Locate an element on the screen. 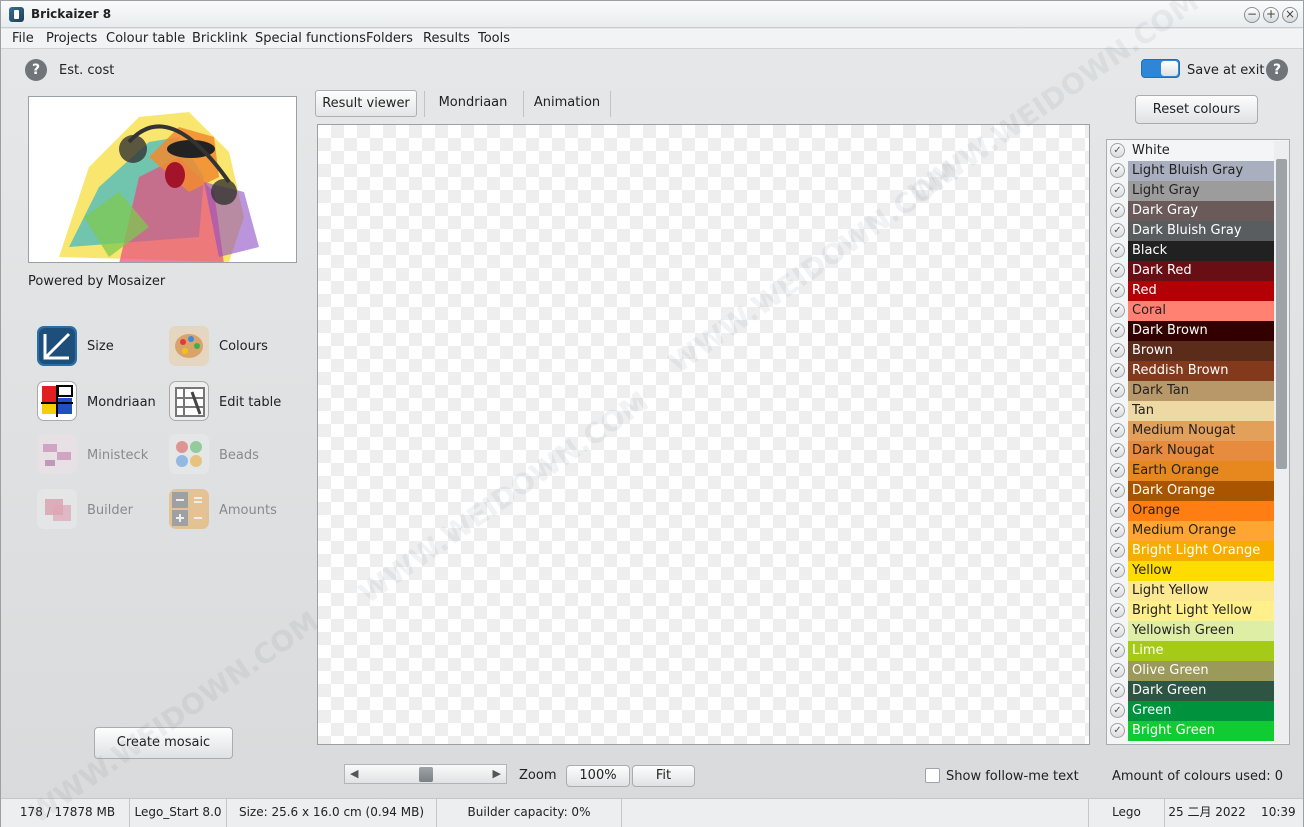  colour-row: ✓ Brown is located at coordinates (1191, 351).